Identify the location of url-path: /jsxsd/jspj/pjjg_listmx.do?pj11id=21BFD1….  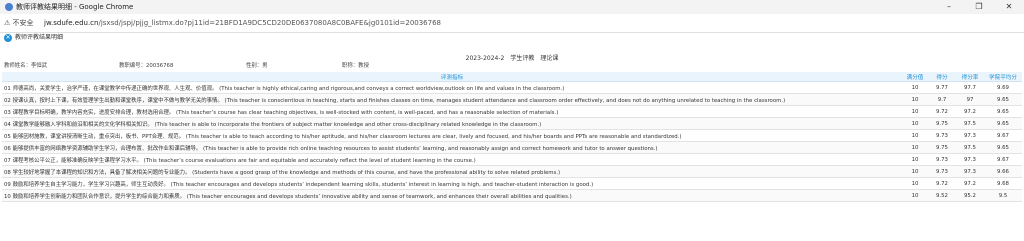
(269, 23).